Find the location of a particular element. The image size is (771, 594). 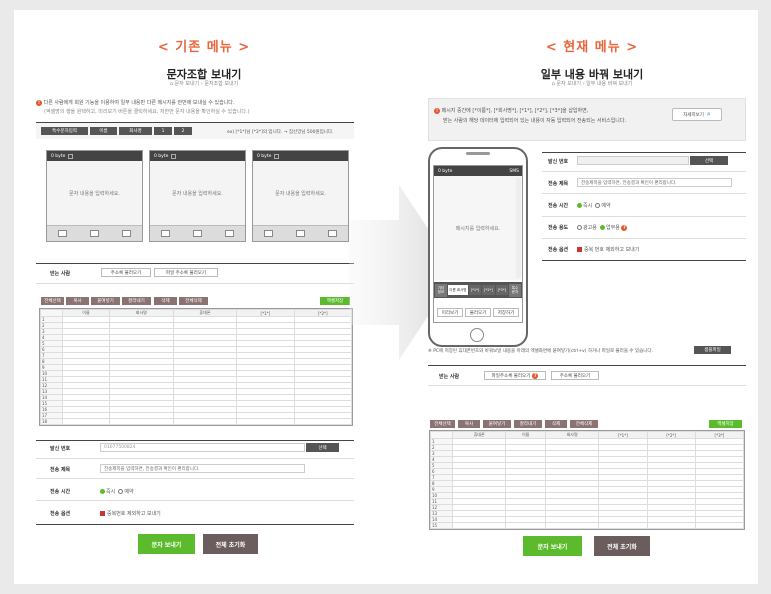

etc-info-tab: 기타 정보 is located at coordinates (441, 290).